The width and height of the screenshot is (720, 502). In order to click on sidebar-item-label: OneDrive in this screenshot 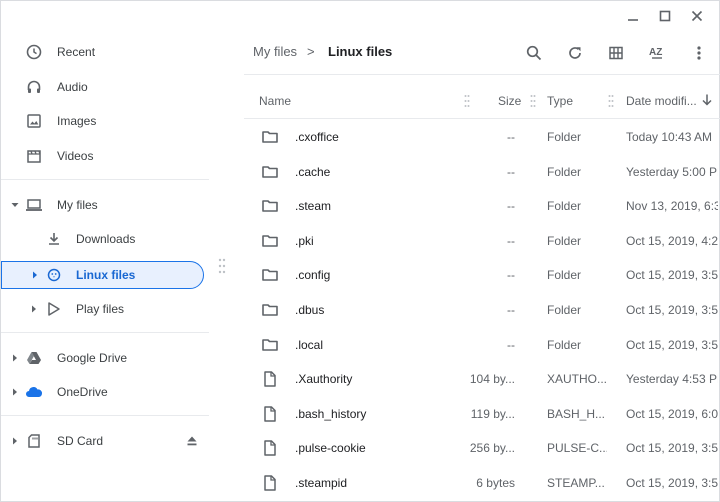, I will do `click(82, 392)`.